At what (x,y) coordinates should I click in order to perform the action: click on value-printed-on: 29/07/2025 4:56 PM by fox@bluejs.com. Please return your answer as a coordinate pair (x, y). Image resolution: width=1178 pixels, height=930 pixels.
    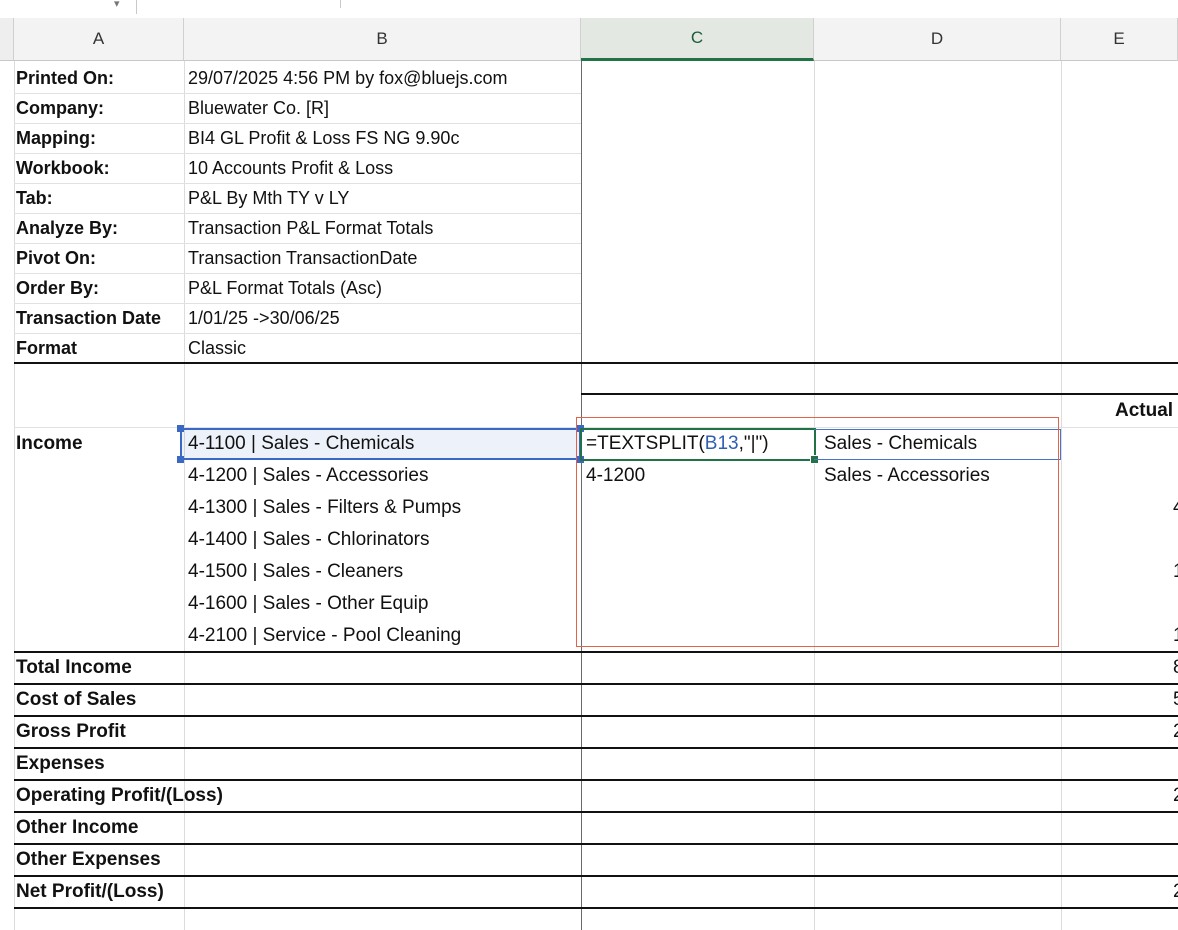
    Looking at the image, I should click on (348, 78).